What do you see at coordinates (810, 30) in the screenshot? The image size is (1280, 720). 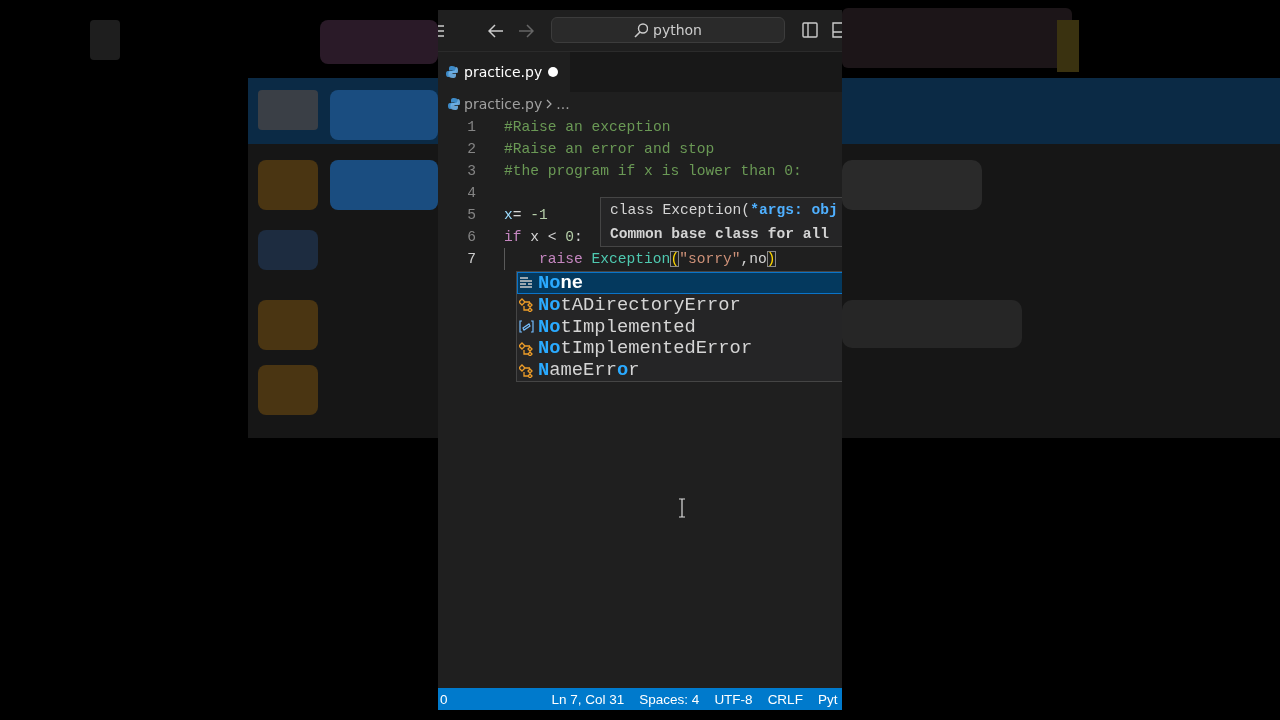 I see `split-layout-icon` at bounding box center [810, 30].